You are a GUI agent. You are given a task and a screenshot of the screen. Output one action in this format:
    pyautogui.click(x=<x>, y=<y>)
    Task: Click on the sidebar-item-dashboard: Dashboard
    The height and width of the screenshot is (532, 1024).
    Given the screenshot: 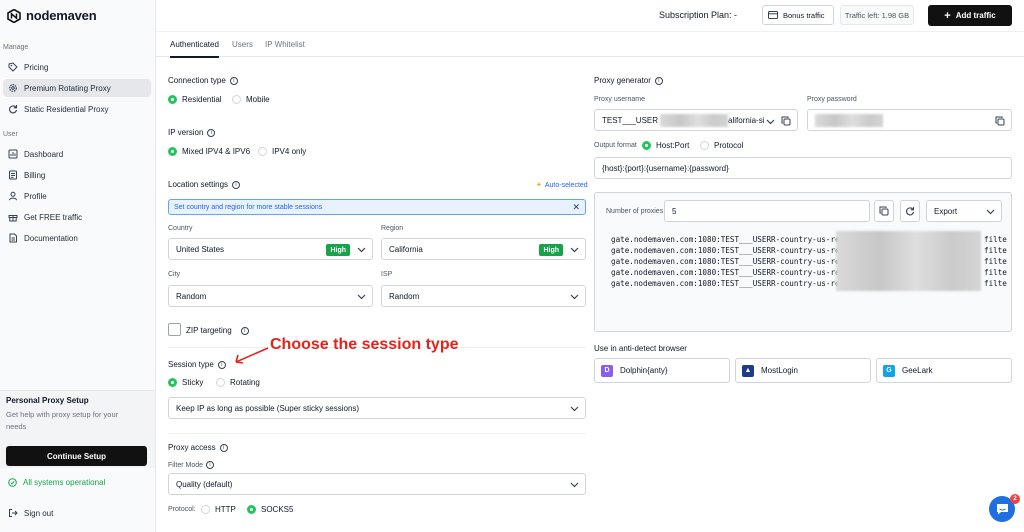 What is the action you would take?
    pyautogui.click(x=77, y=154)
    